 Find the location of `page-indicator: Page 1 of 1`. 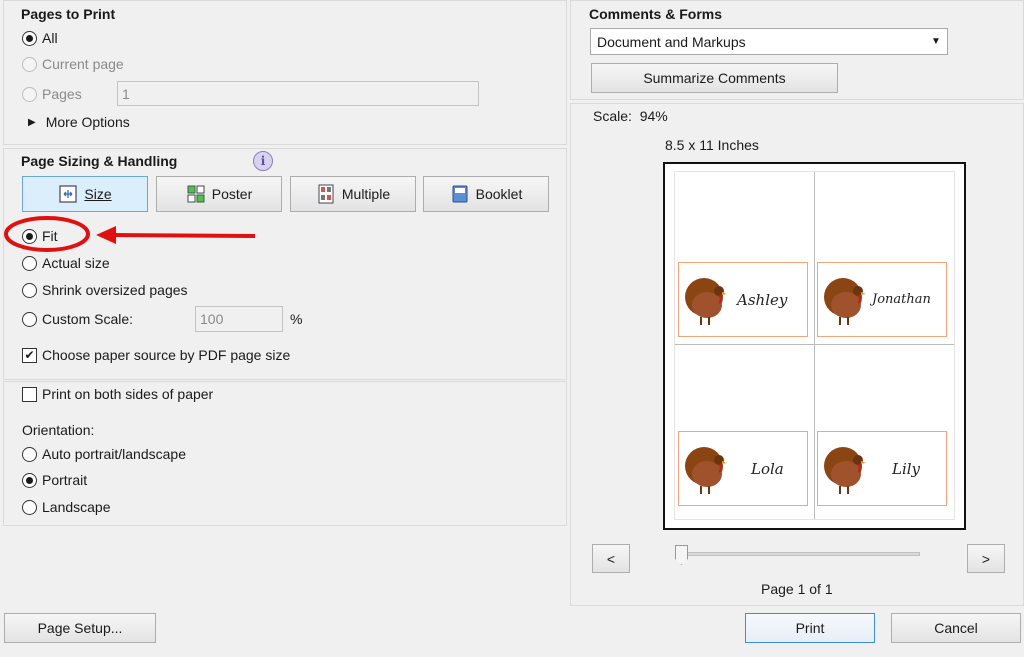

page-indicator: Page 1 of 1 is located at coordinates (797, 589).